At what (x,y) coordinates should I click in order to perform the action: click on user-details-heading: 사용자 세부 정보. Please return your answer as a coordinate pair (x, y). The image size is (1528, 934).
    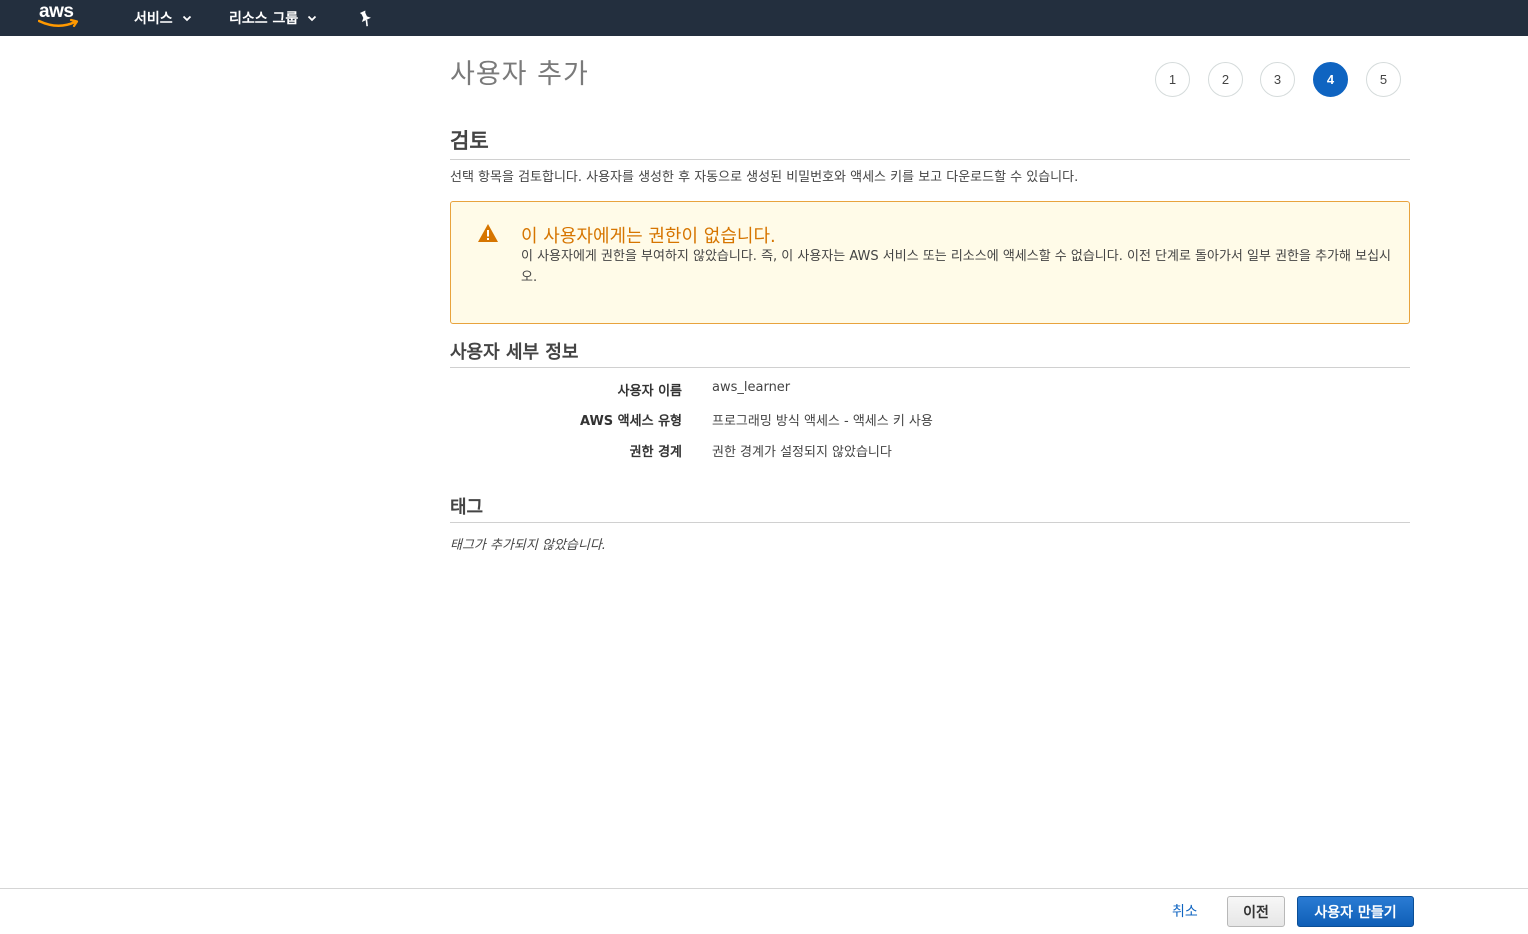
    Looking at the image, I should click on (514, 352).